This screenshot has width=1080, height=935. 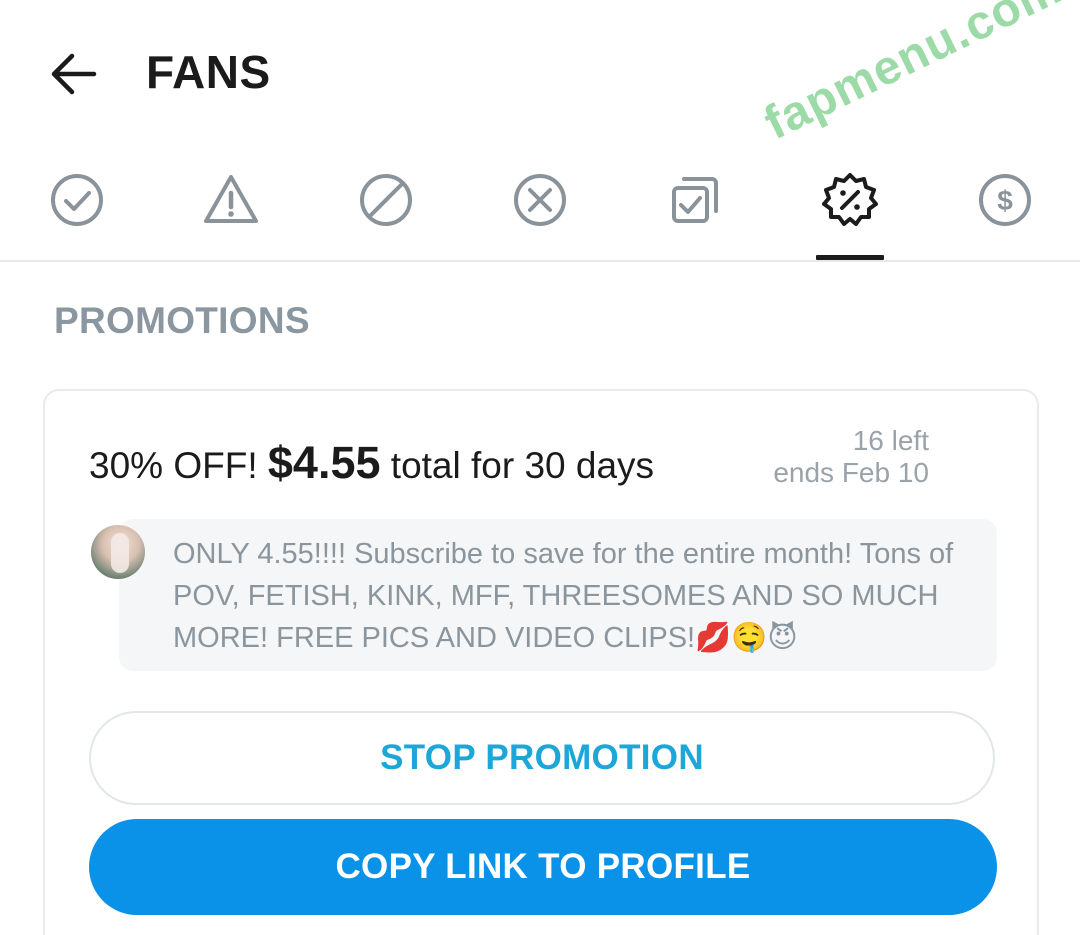 I want to click on tab-collections, so click(x=695, y=200).